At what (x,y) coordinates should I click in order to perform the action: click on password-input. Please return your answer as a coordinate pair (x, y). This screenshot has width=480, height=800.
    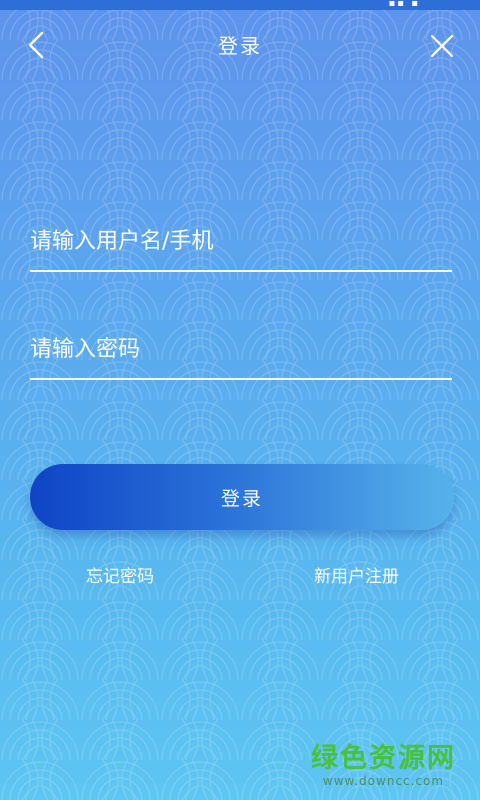
    Looking at the image, I should click on (241, 349).